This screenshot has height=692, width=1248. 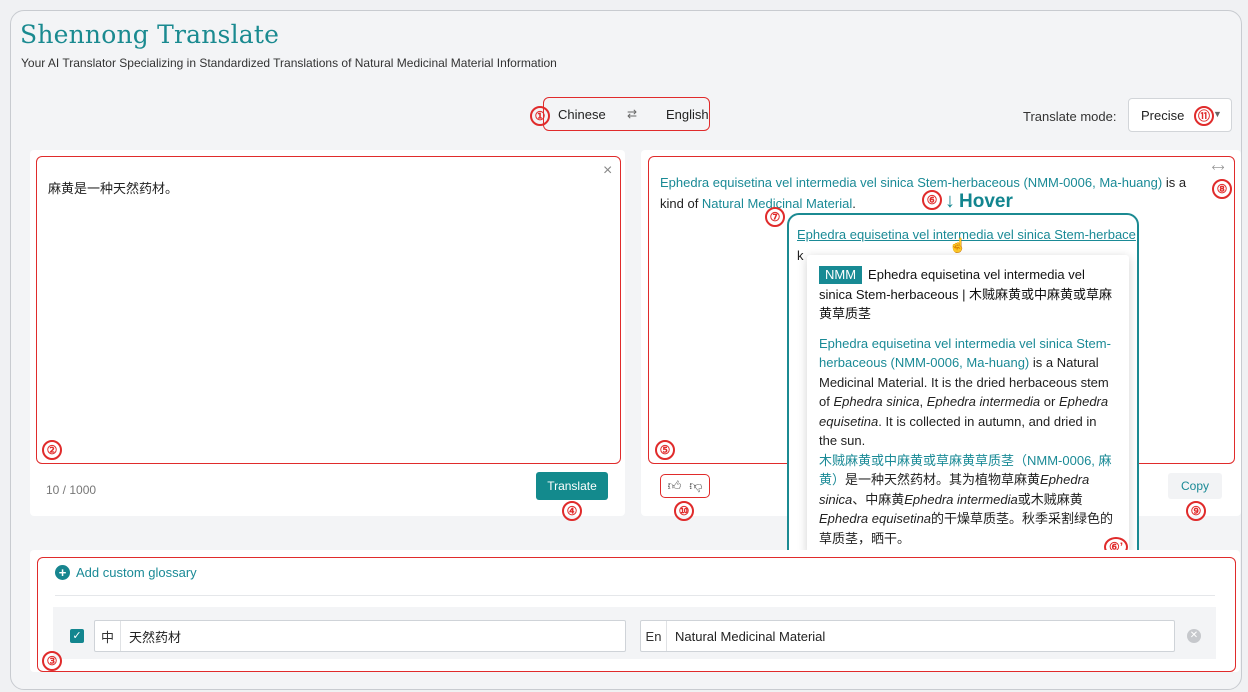 What do you see at coordinates (750, 636) in the screenshot?
I see `en-value: Natural Medicinal Material` at bounding box center [750, 636].